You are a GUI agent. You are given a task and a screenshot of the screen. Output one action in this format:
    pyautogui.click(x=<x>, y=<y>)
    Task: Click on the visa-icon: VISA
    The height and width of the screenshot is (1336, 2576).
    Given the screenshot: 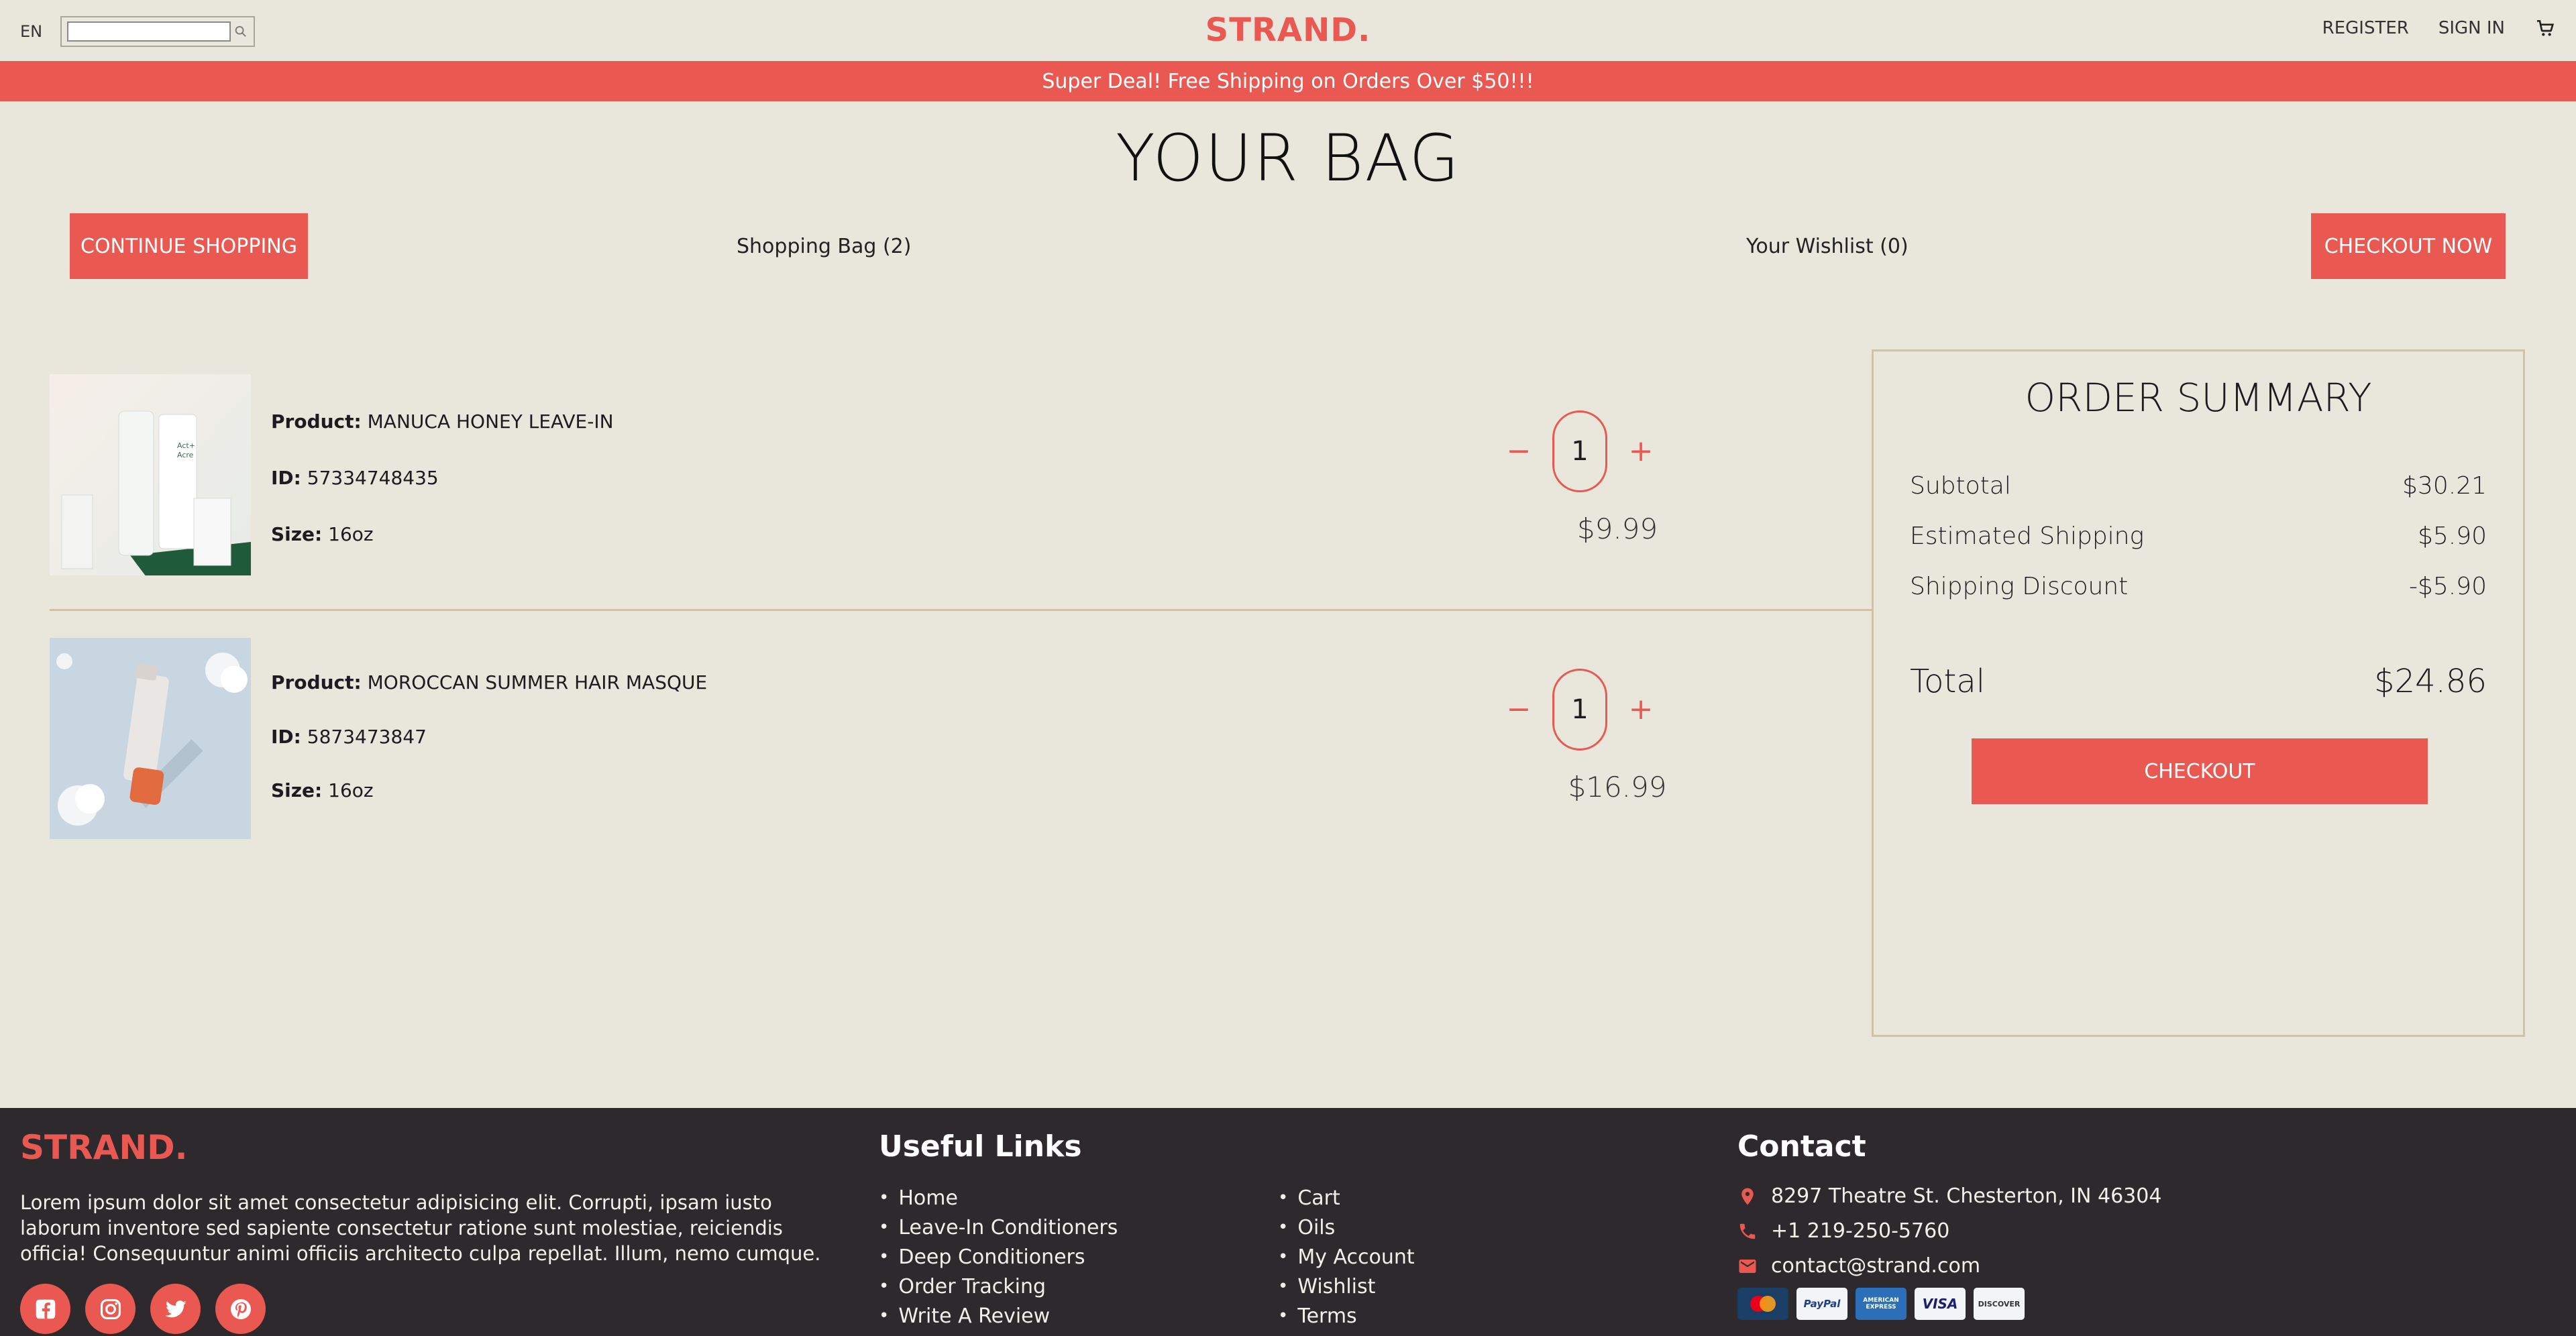 What is the action you would take?
    pyautogui.click(x=1940, y=1304)
    